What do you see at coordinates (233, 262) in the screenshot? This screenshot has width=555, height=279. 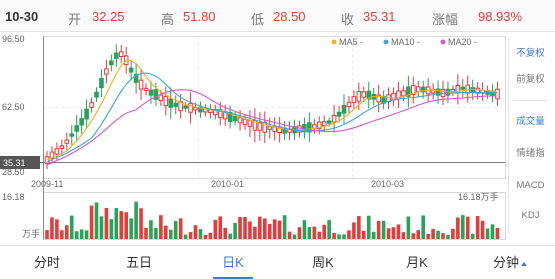 I see `tab-day-k: 日K` at bounding box center [233, 262].